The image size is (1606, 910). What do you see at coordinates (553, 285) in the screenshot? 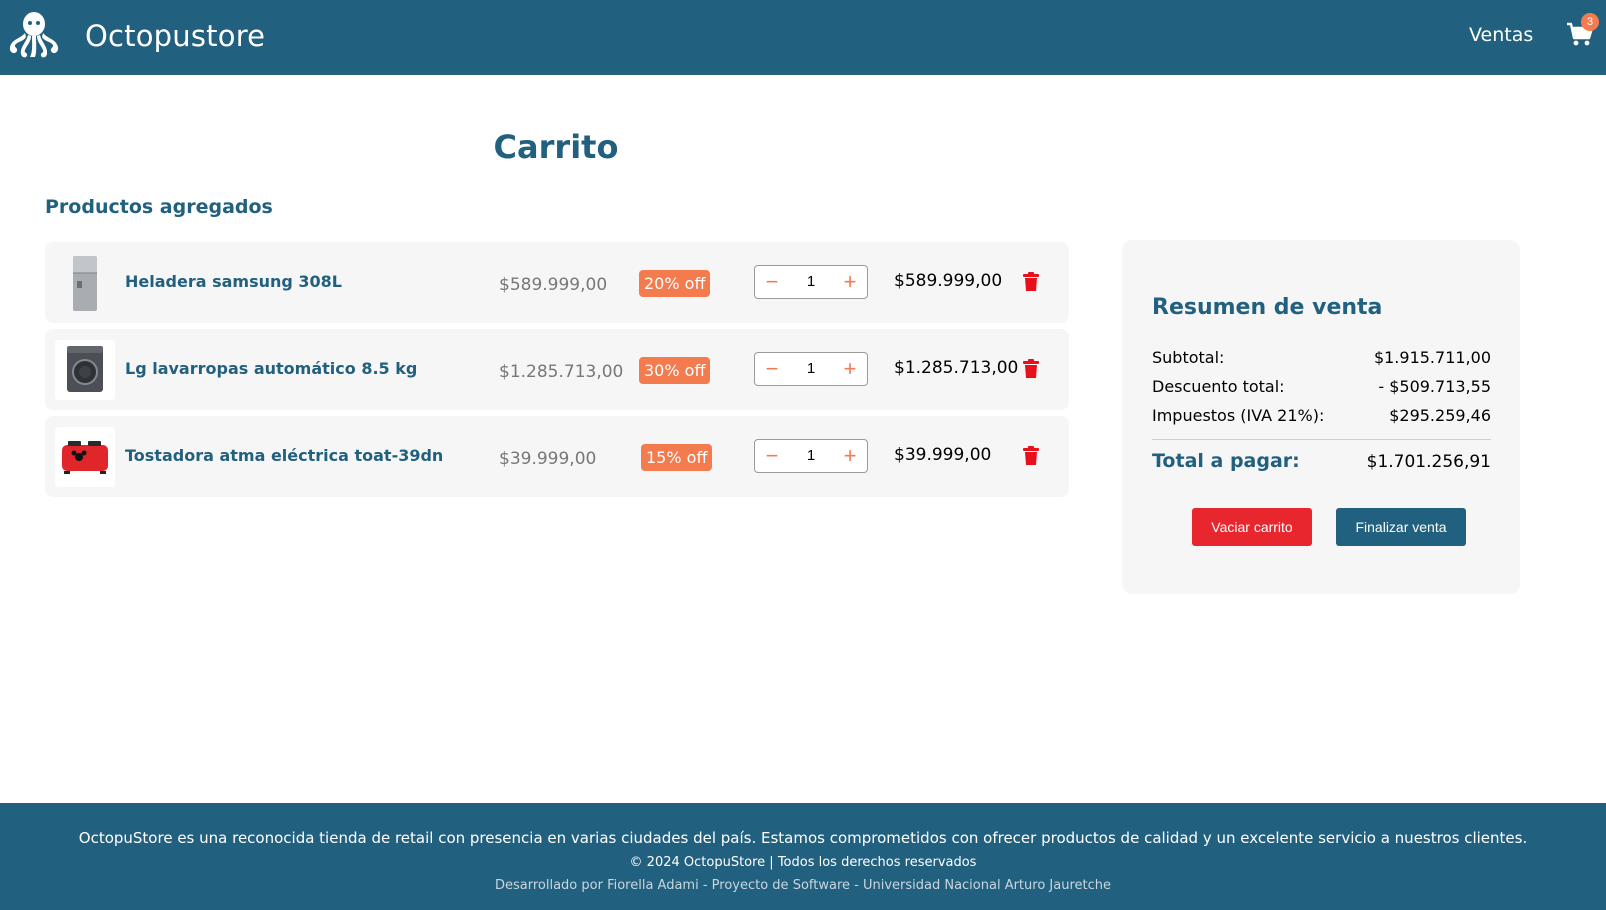
I see `original-price: $589.999,00` at bounding box center [553, 285].